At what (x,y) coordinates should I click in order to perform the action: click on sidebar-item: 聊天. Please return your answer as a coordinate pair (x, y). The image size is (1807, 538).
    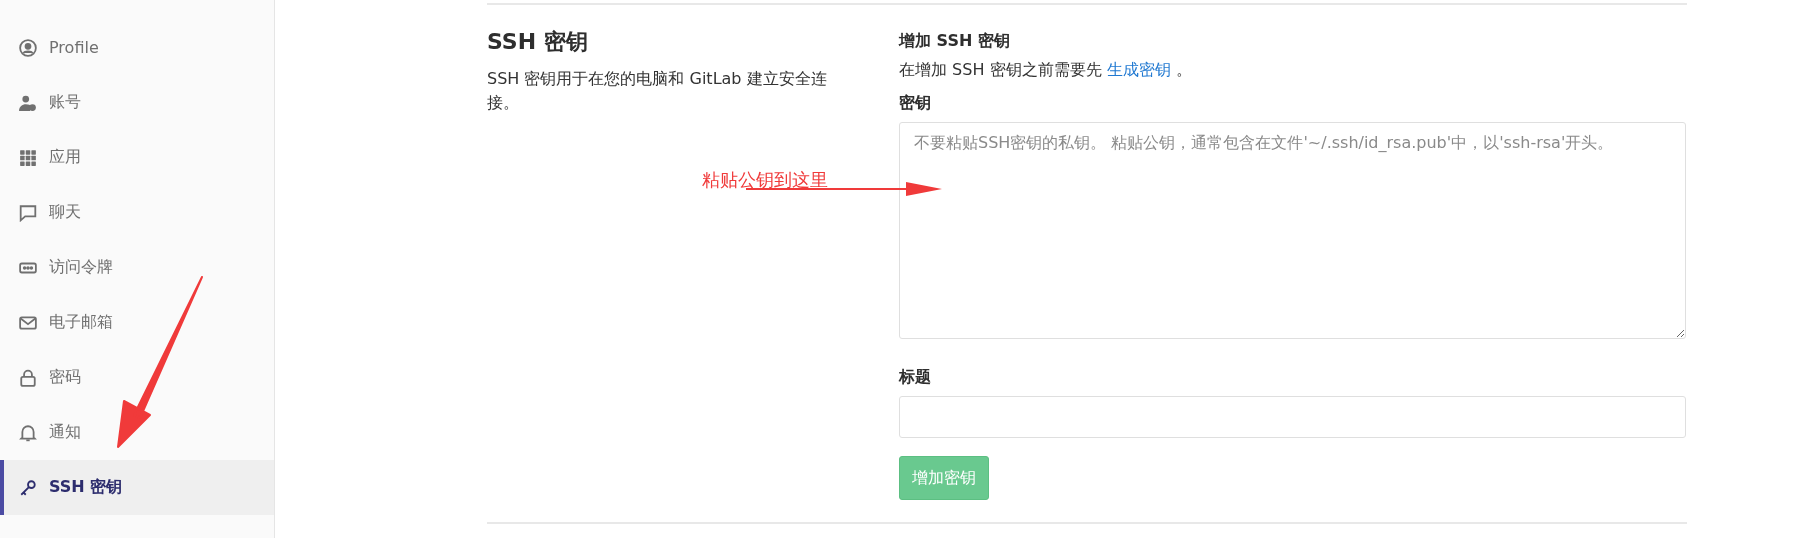
    Looking at the image, I should click on (137, 212).